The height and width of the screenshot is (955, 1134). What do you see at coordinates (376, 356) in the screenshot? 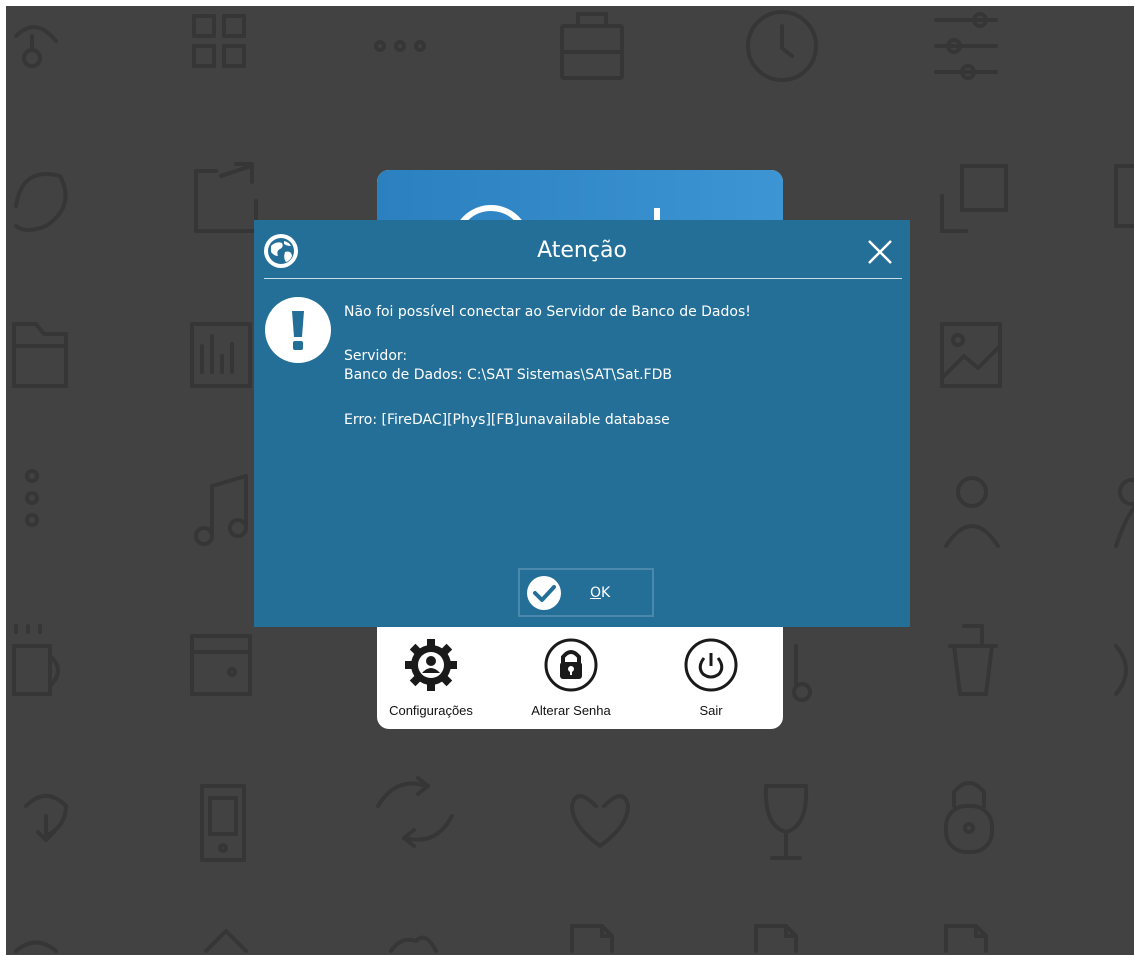
I see `server-line: Servidor:` at bounding box center [376, 356].